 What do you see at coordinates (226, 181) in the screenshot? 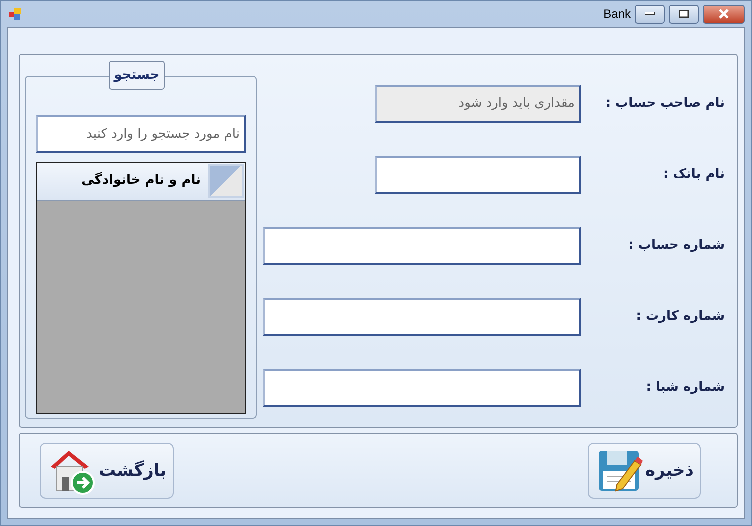
I see `select-all-cell` at bounding box center [226, 181].